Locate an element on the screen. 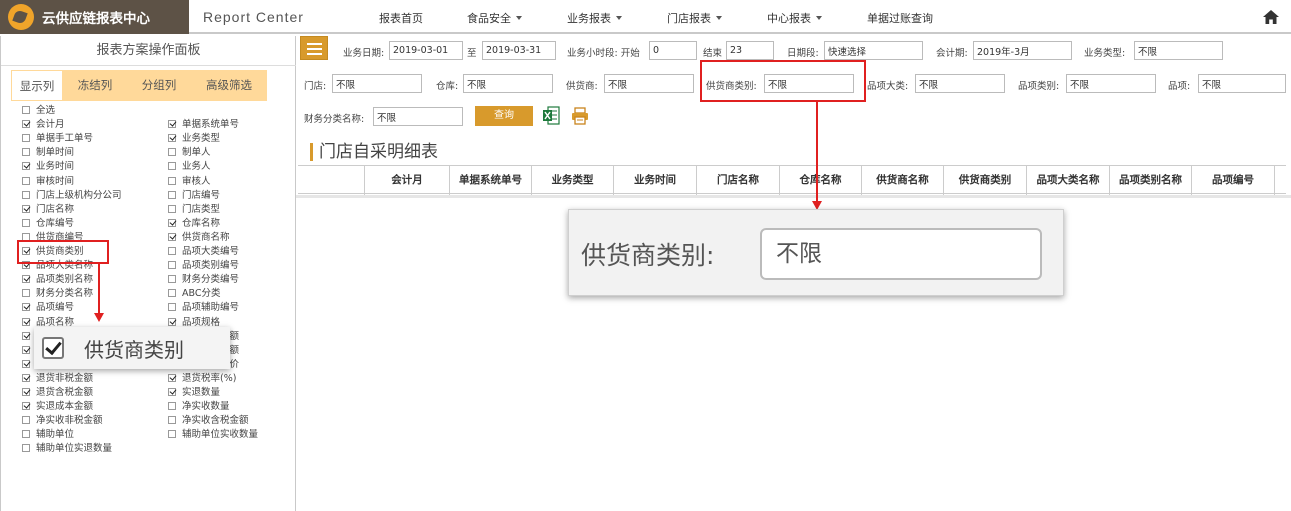 The image size is (1291, 511). column-checkbox: 辅助单位实收数量 is located at coordinates (213, 435).